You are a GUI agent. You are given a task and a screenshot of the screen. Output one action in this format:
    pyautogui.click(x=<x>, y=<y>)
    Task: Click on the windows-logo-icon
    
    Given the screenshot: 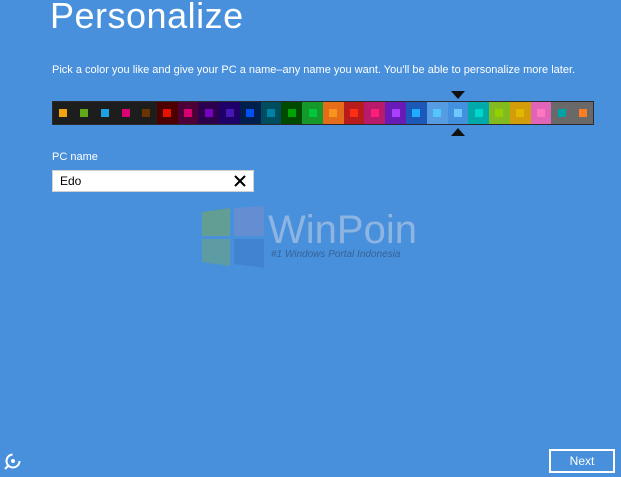 What is the action you would take?
    pyautogui.click(x=233, y=237)
    